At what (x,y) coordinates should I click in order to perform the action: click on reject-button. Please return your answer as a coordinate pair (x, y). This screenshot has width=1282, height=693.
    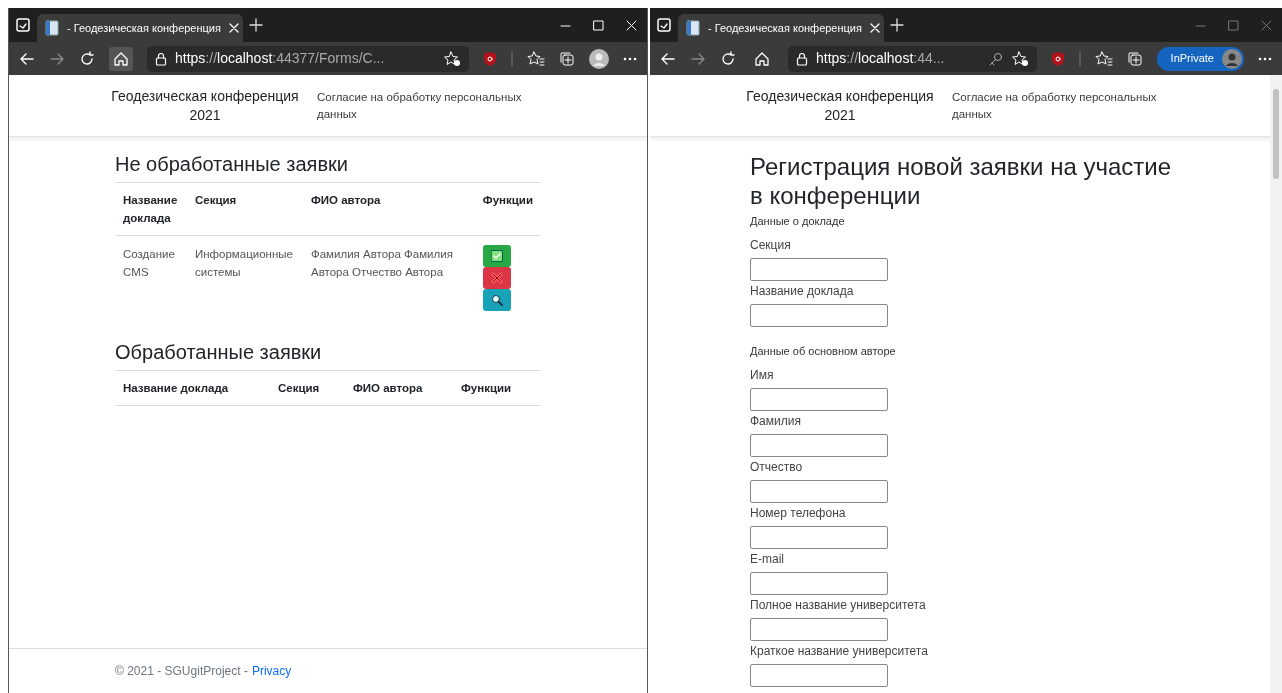
    Looking at the image, I should click on (496, 278).